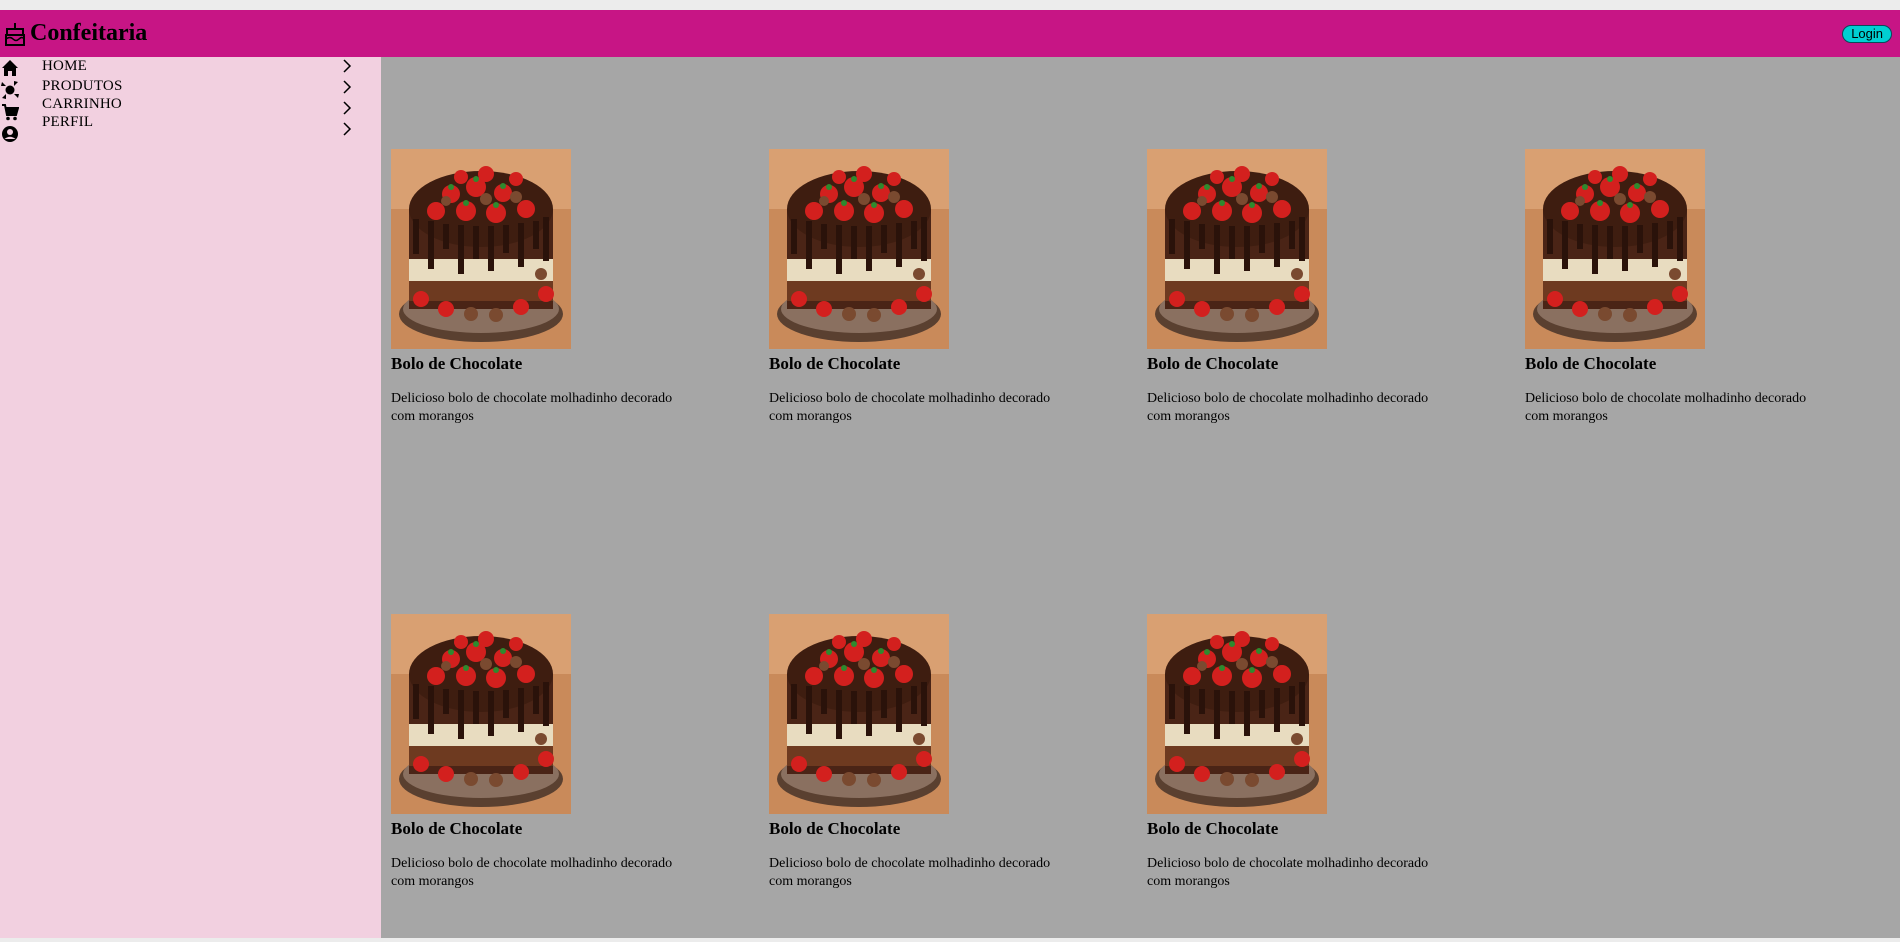 The width and height of the screenshot is (1900, 942). Describe the element at coordinates (68, 121) in the screenshot. I see `sidebar-item-label: PERFIL` at that location.